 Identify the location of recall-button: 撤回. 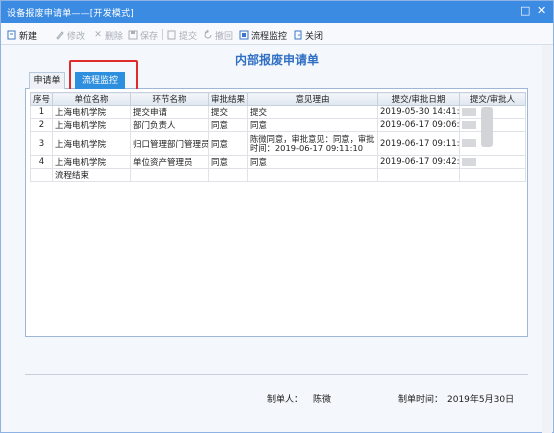
(218, 35).